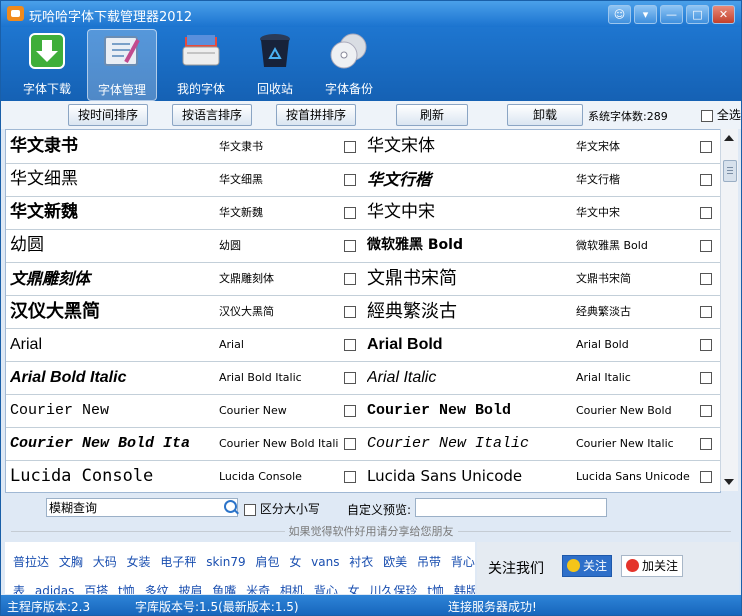 This screenshot has width=742, height=616. What do you see at coordinates (55, 589) in the screenshot?
I see `ad-link: adidas` at bounding box center [55, 589].